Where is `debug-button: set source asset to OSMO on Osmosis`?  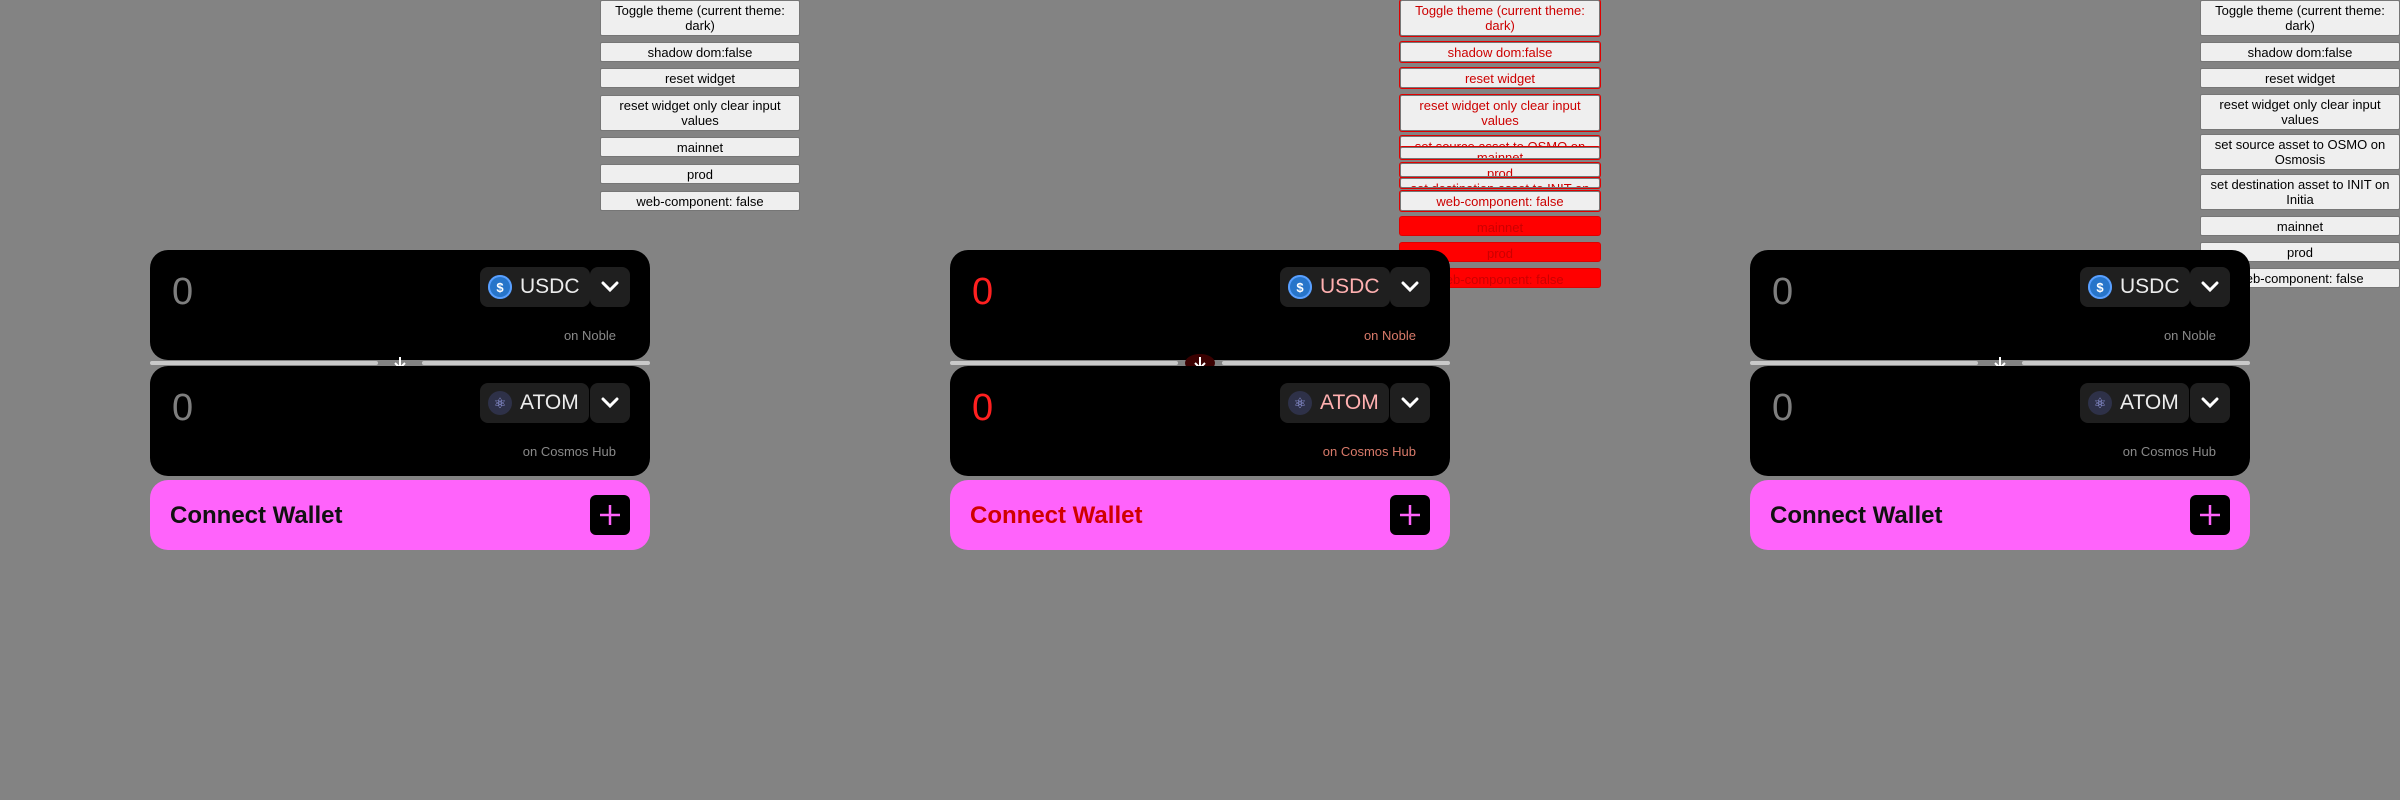 debug-button: set source asset to OSMO on Osmosis is located at coordinates (2300, 152).